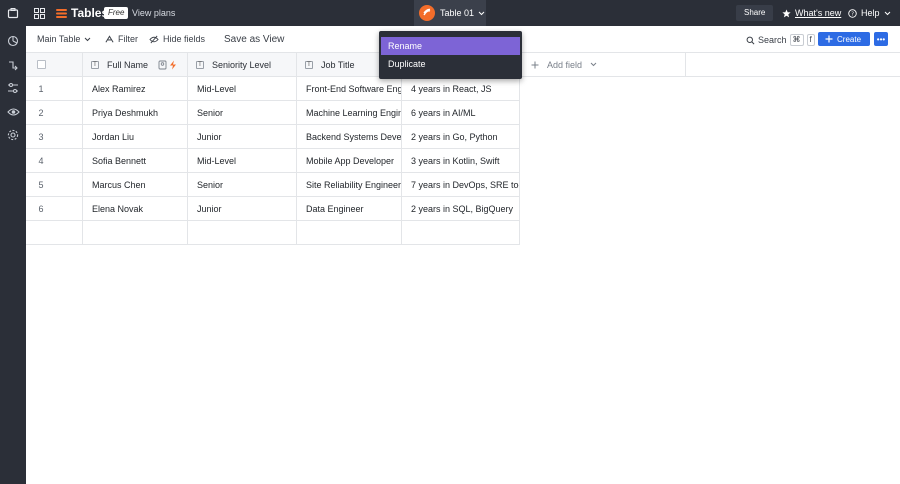 This screenshot has width=900, height=484. I want to click on cell-job-title: Machine Learning Engineer, so click(349, 113).